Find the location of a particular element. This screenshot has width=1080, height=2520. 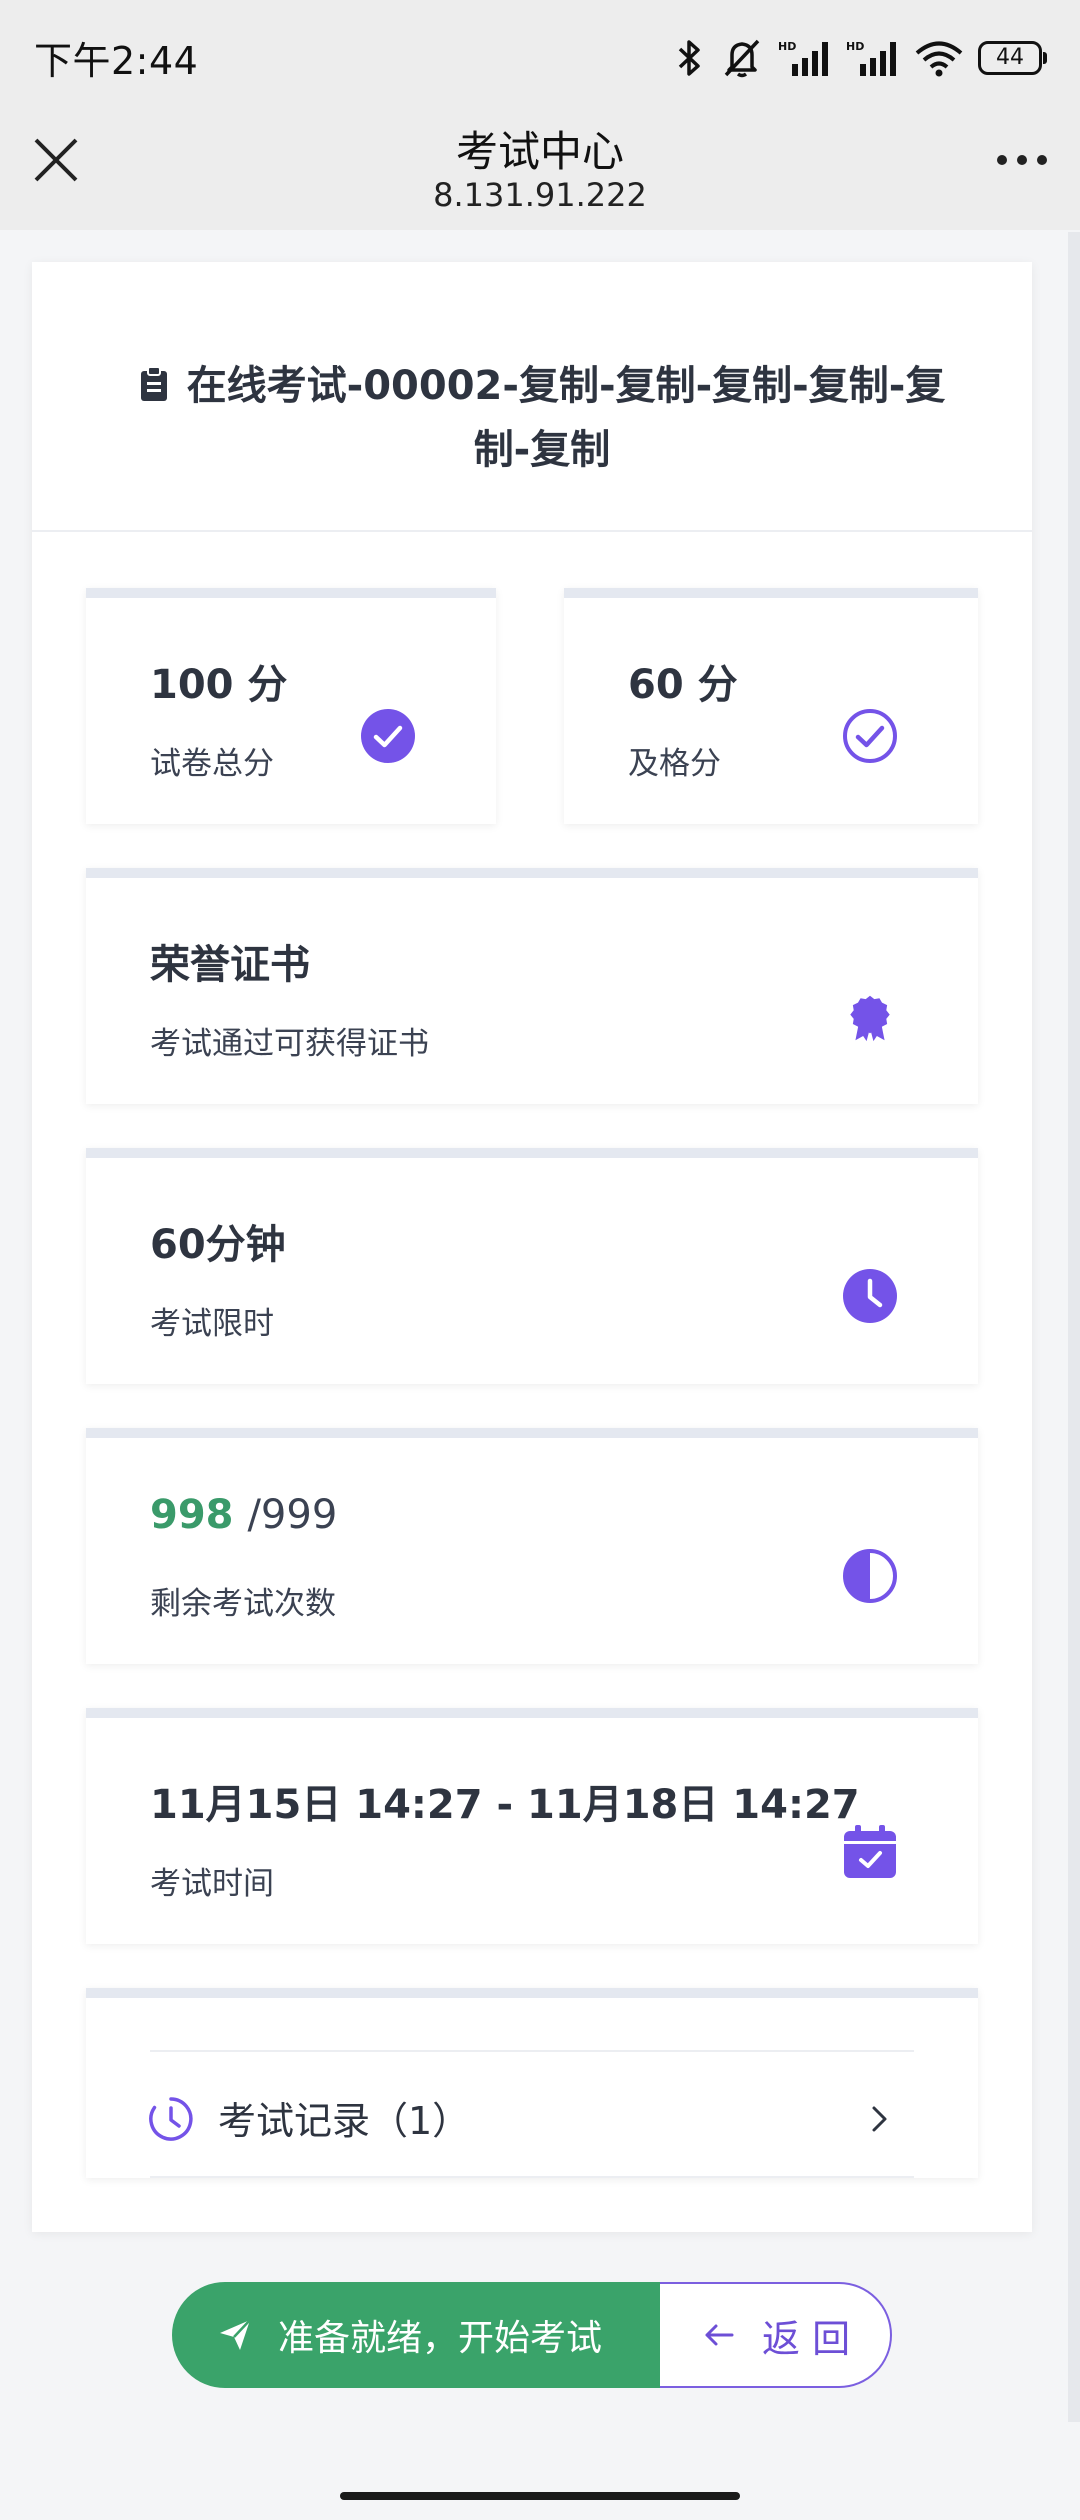

pass-score-label: 及格分 is located at coordinates (674, 764).